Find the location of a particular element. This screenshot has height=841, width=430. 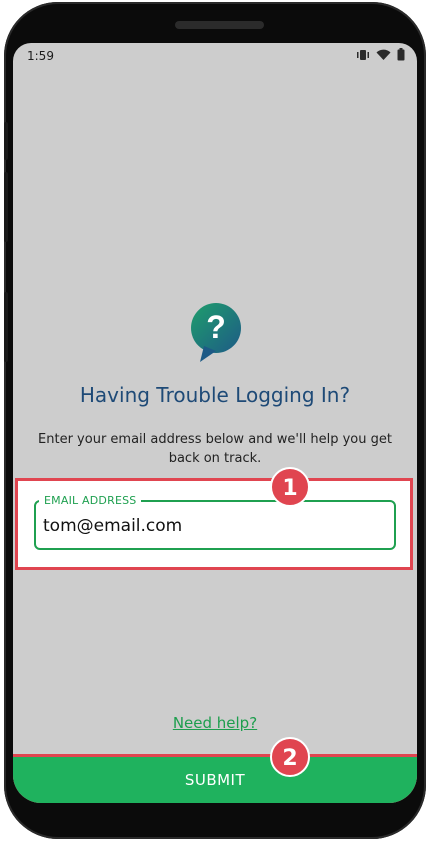

status-icons is located at coordinates (380, 54).